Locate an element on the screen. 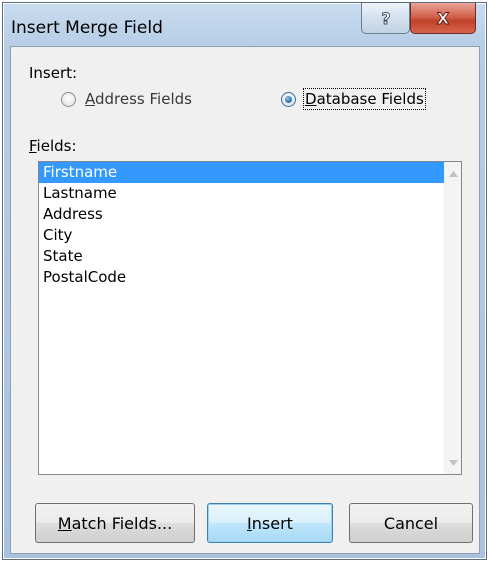  database-fields-radio-option: Database Fields is located at coordinates (353, 99).